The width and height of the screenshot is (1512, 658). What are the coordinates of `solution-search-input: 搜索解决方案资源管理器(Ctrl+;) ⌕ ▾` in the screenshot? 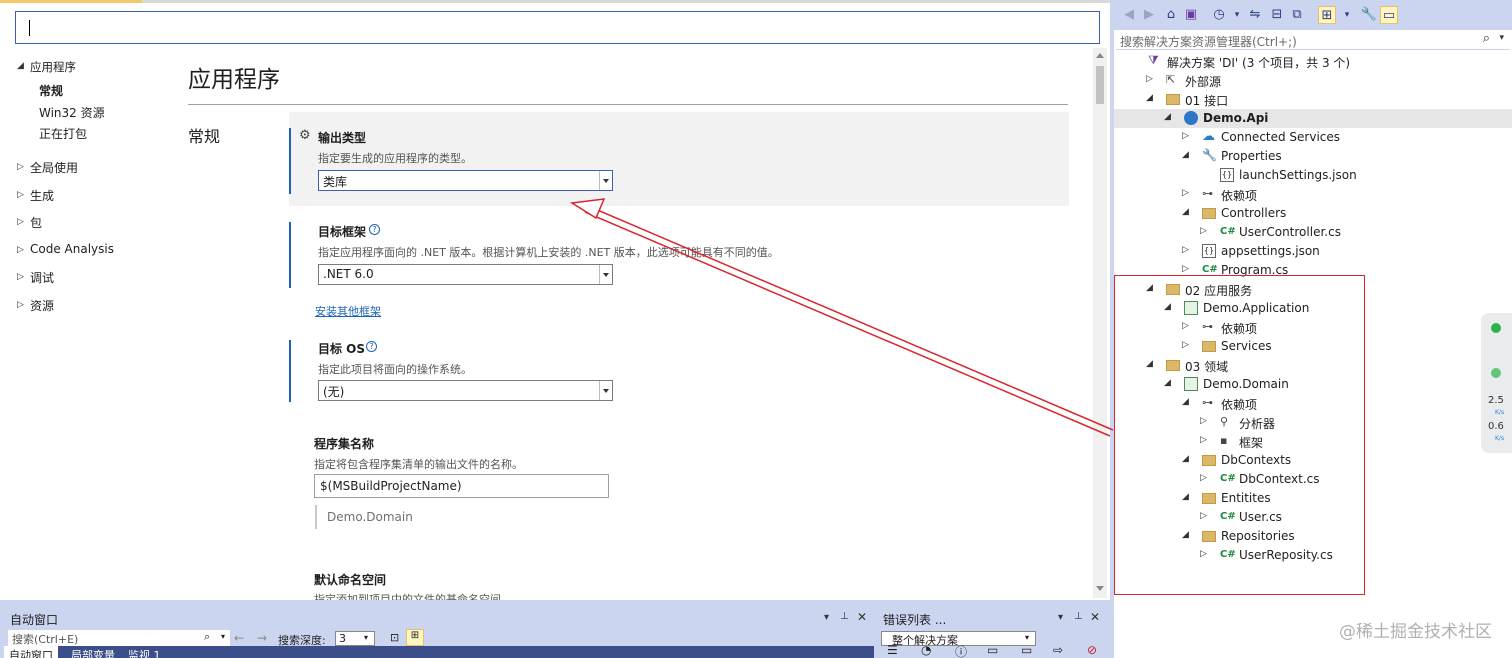 It's located at (1313, 40).